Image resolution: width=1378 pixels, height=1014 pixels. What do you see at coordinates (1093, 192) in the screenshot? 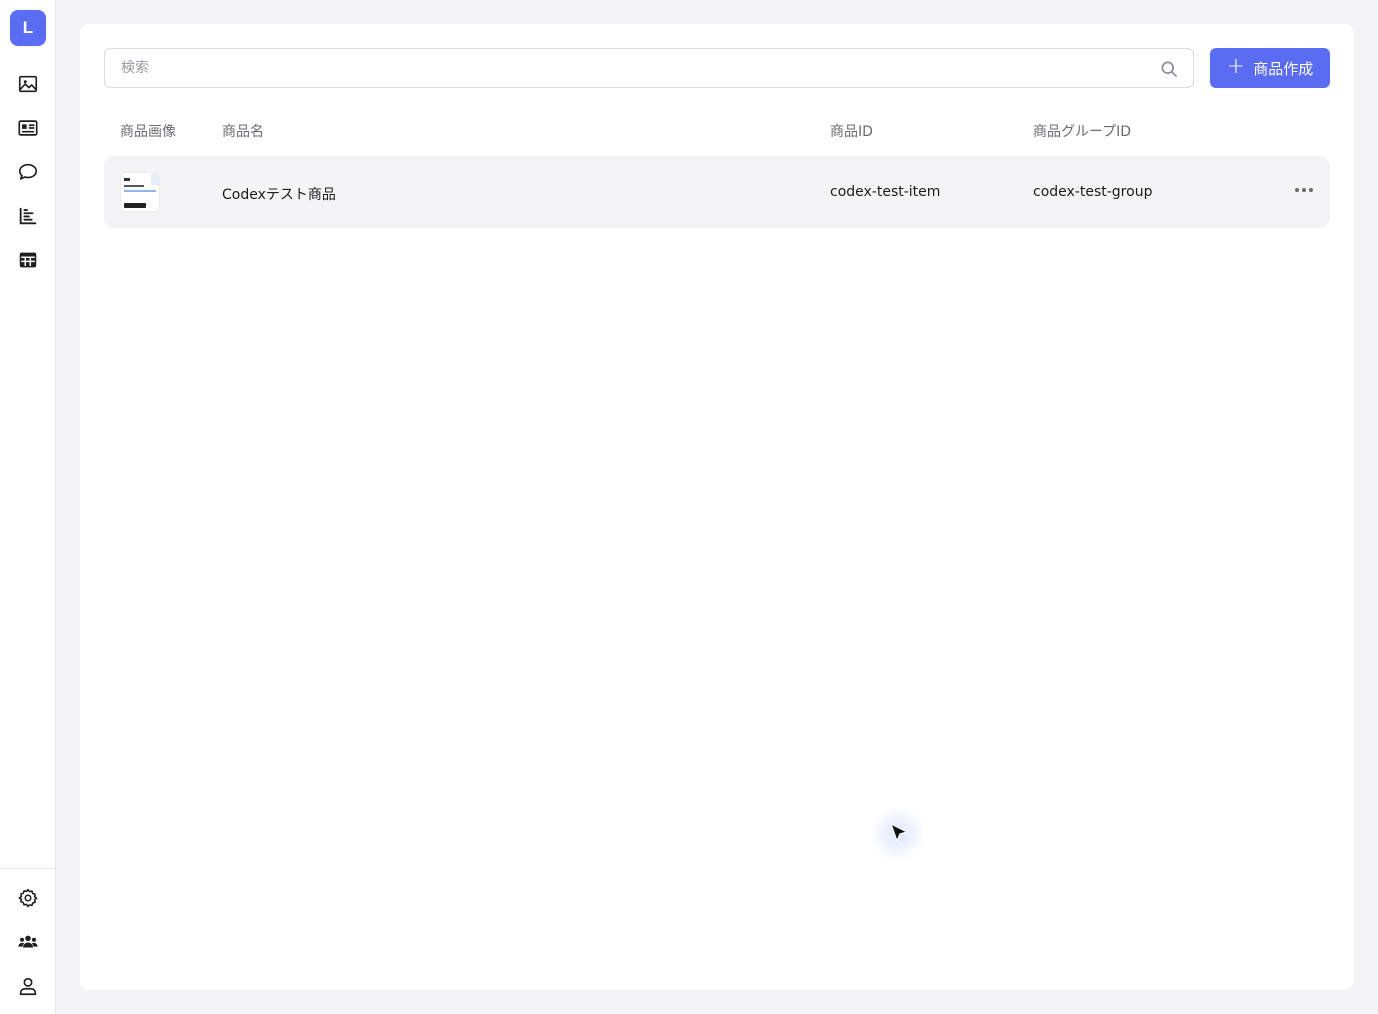
I see `product-group-id-cell: codex-test-group` at bounding box center [1093, 192].